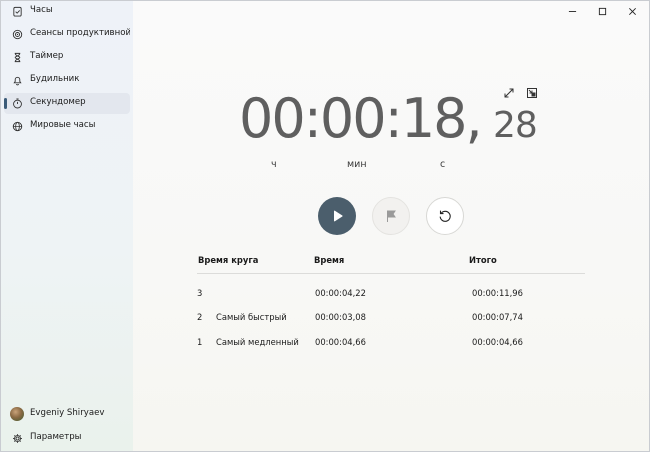  What do you see at coordinates (340, 342) in the screenshot?
I see `lap-time: 00:00:04,66` at bounding box center [340, 342].